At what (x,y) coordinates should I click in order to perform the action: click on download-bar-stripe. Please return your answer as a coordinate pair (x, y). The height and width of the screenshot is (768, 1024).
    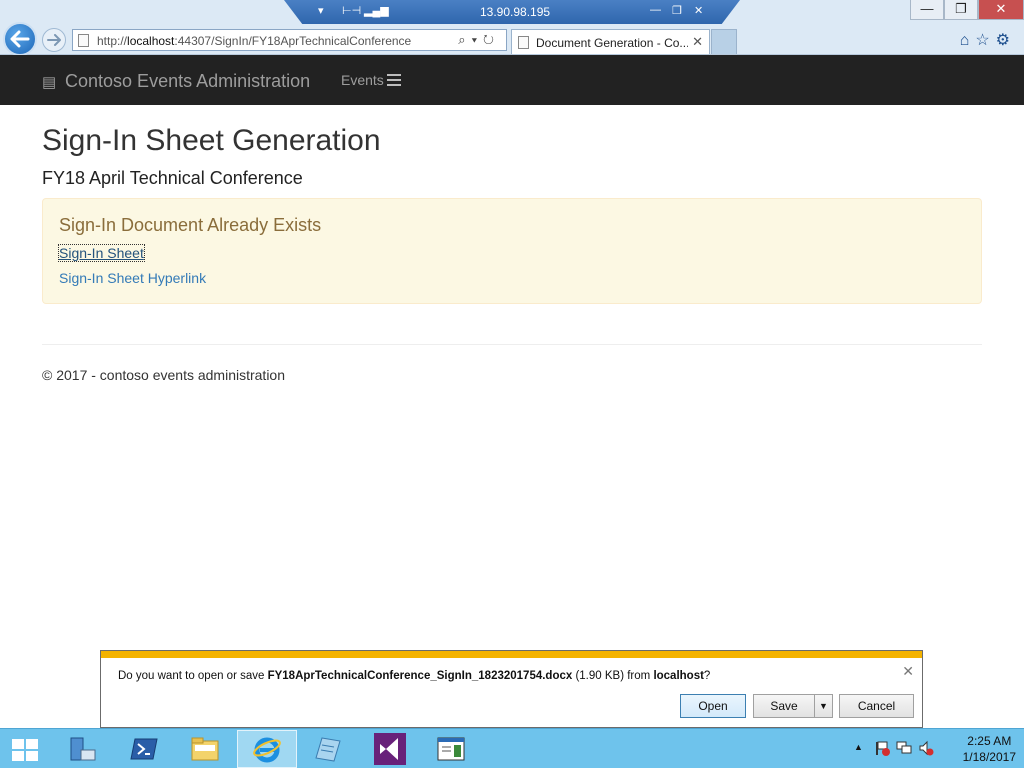
    Looking at the image, I should click on (511, 654).